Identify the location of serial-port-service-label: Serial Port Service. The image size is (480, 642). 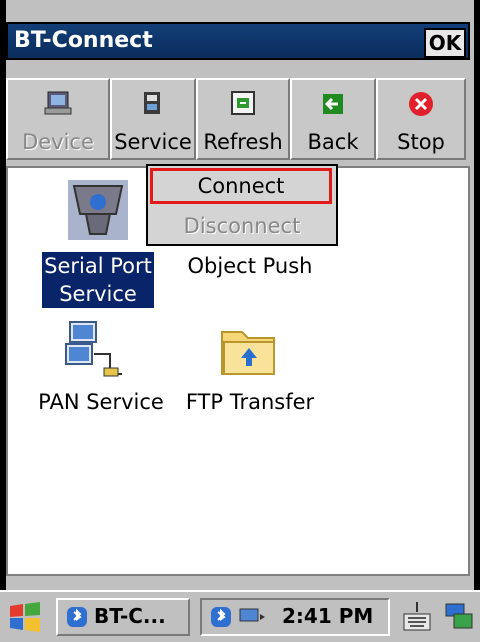
(98, 280).